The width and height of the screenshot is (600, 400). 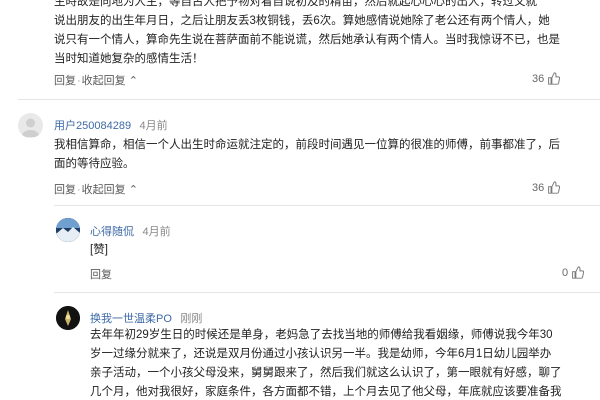 I want to click on comment-header: 用户250084289 4月前, so click(x=111, y=125).